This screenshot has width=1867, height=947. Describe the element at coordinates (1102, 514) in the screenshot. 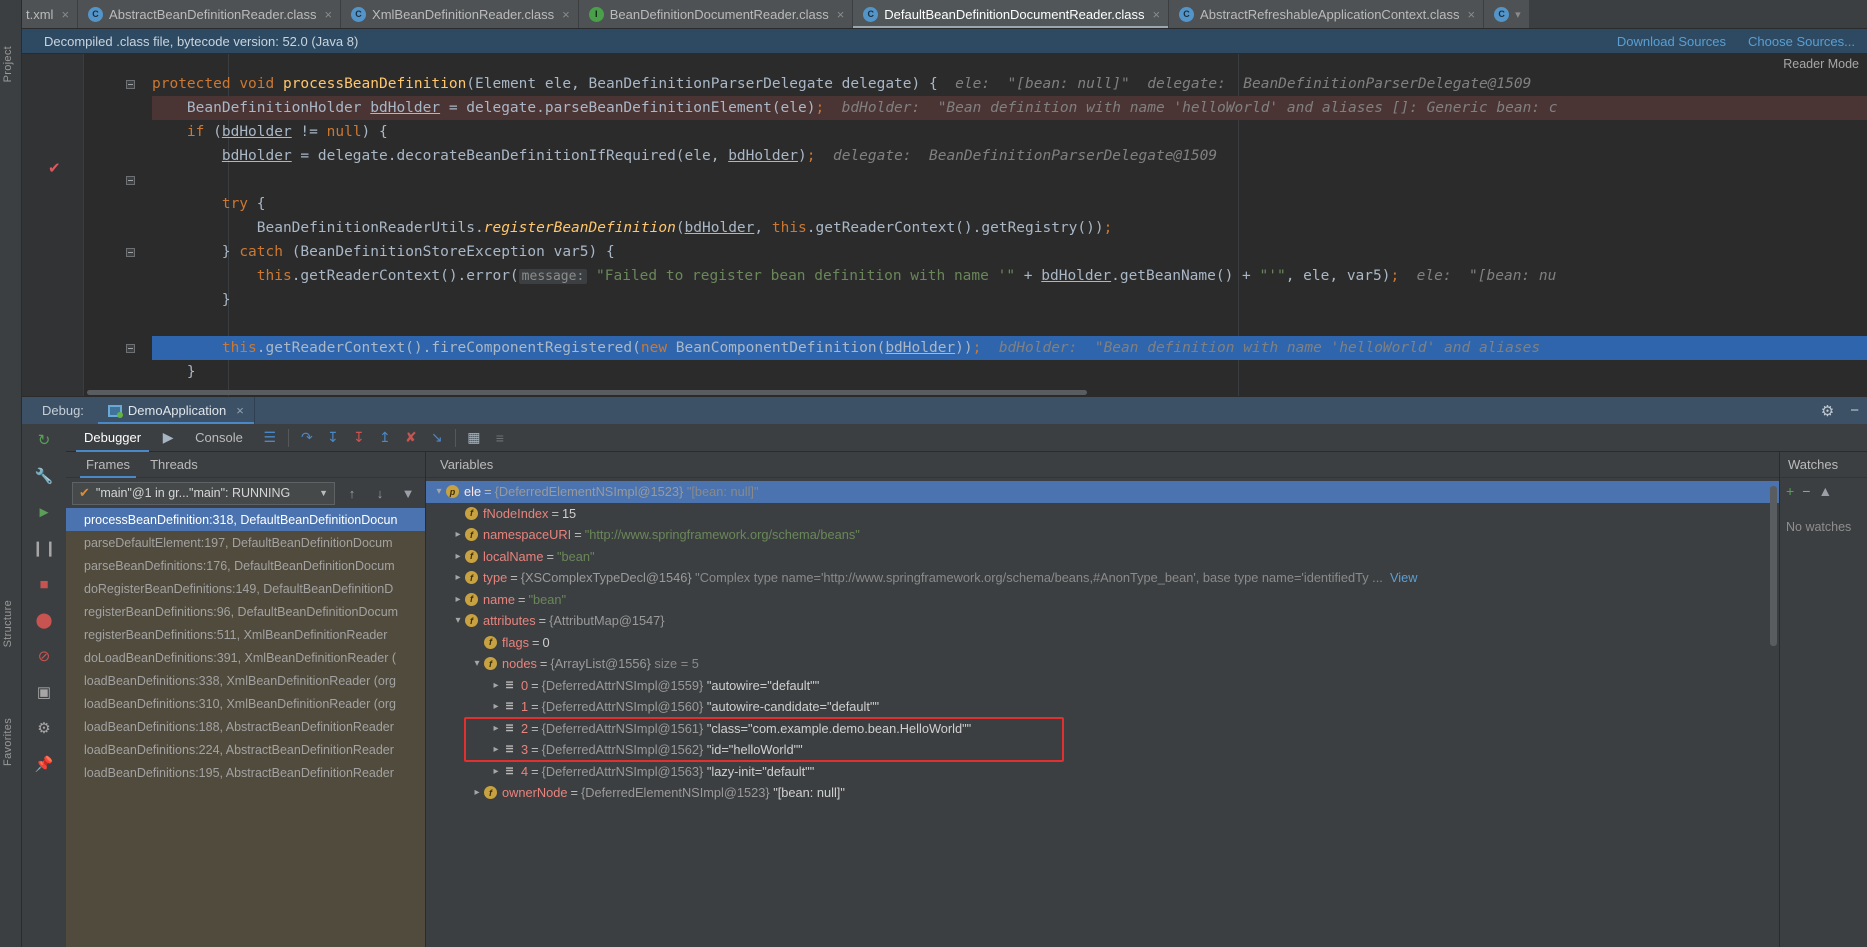

I see `variable-row: f fNodeIndex = 15` at that location.